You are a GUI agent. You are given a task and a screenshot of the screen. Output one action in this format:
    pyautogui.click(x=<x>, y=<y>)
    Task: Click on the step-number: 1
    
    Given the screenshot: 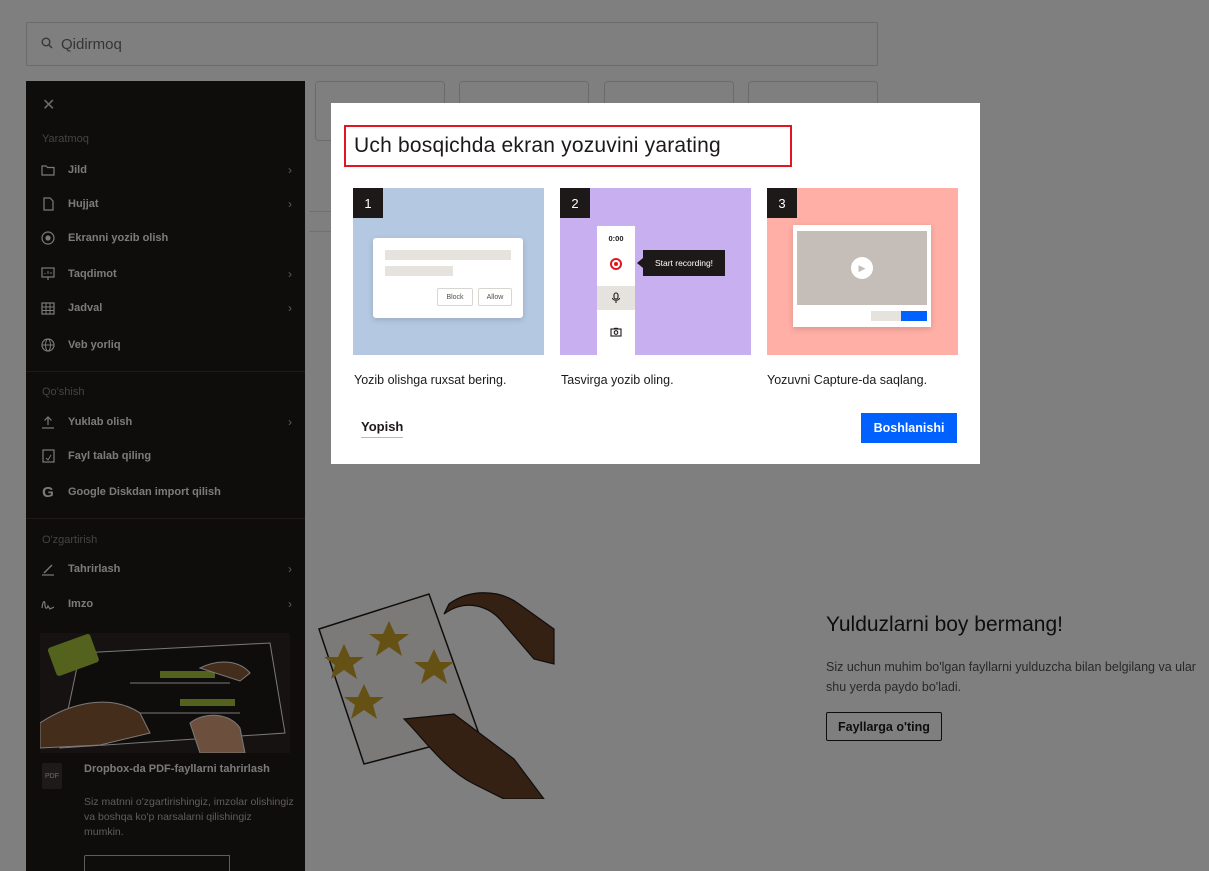 What is the action you would take?
    pyautogui.click(x=368, y=203)
    